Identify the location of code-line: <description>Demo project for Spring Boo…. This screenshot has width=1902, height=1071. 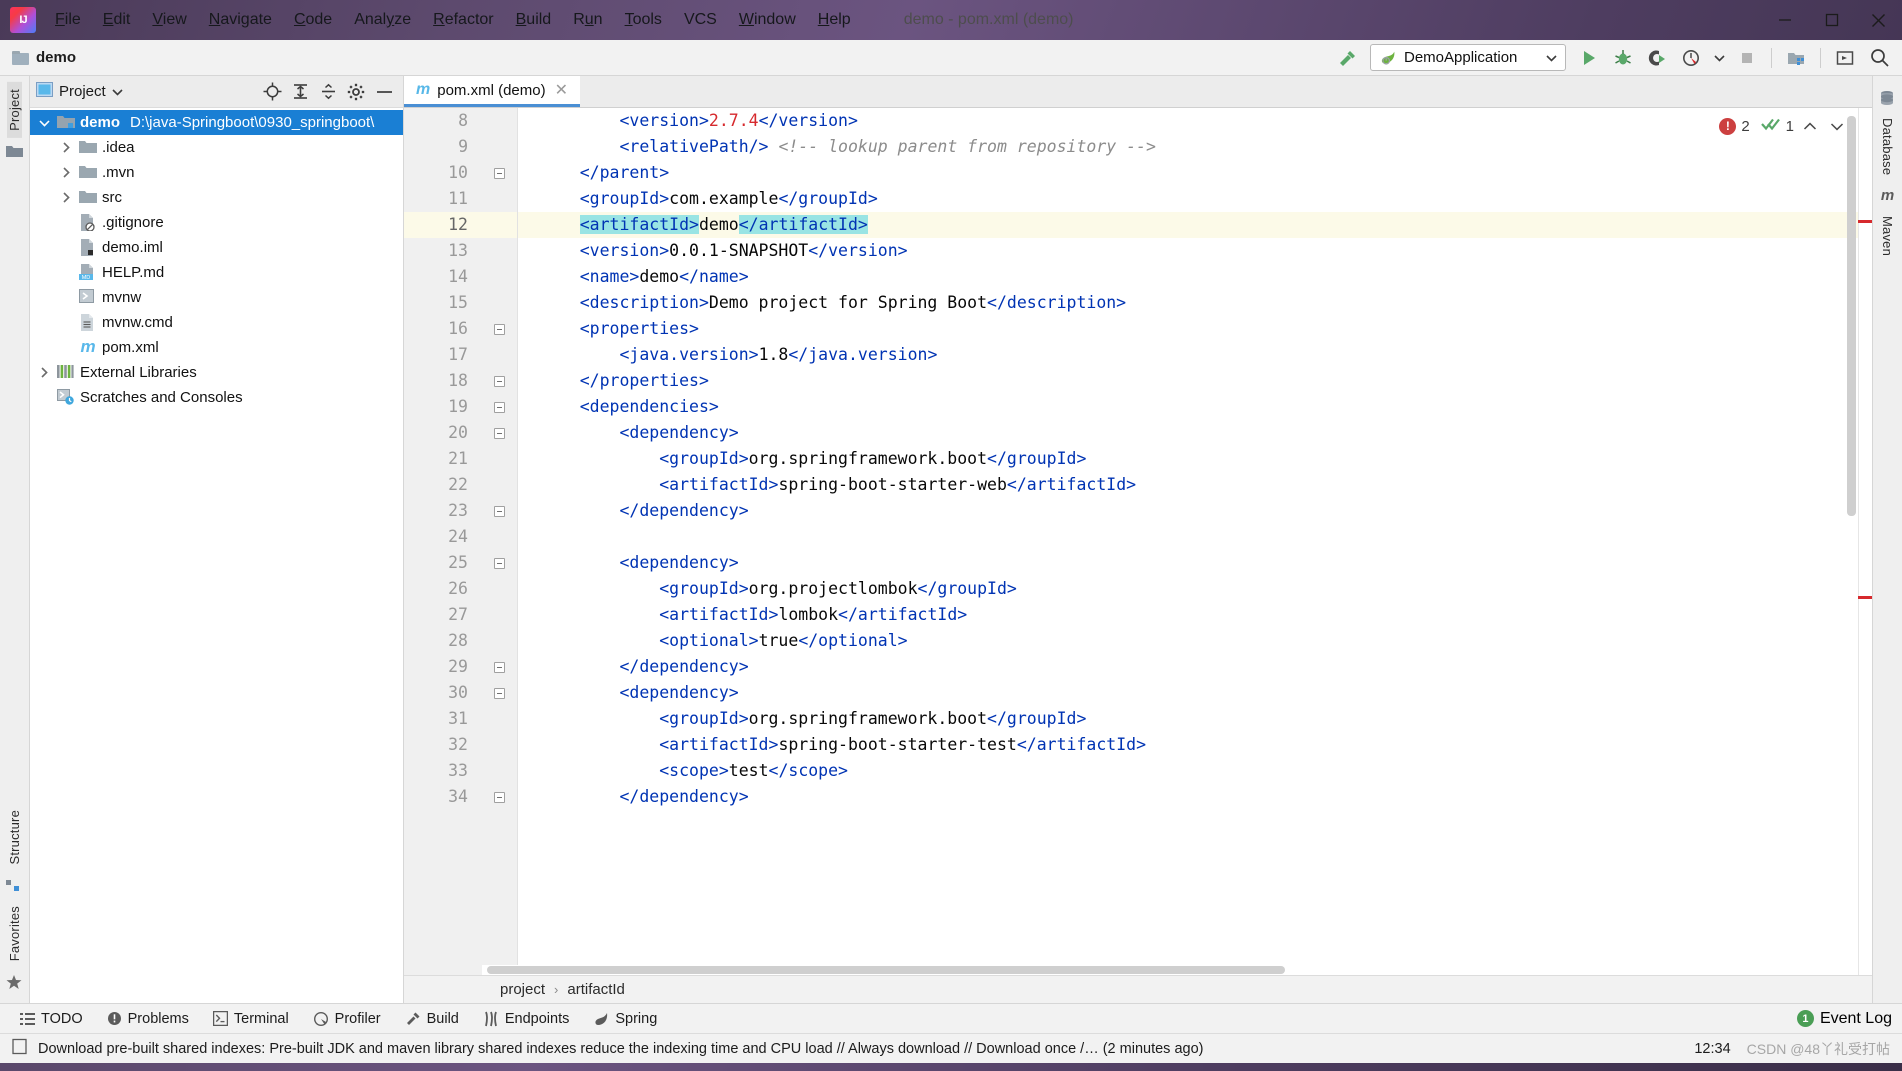
(1188, 303).